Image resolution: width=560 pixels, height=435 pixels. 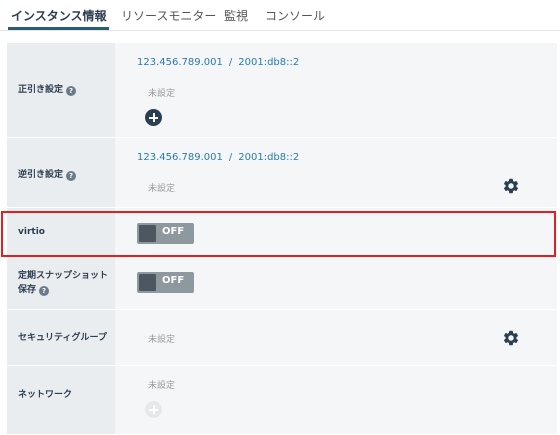 I want to click on security-group-status: 未設定, so click(x=162, y=340).